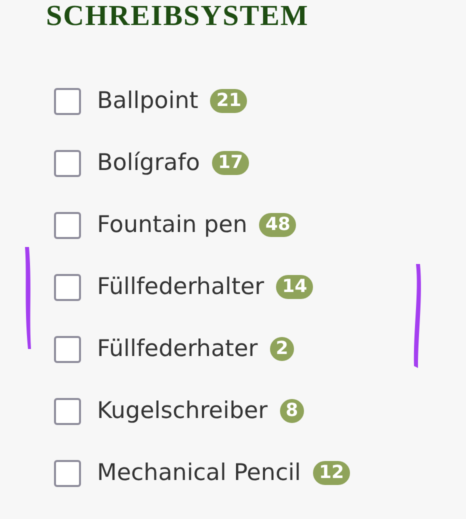 The image size is (466, 519). What do you see at coordinates (292, 411) in the screenshot?
I see `count-badge: 8` at bounding box center [292, 411].